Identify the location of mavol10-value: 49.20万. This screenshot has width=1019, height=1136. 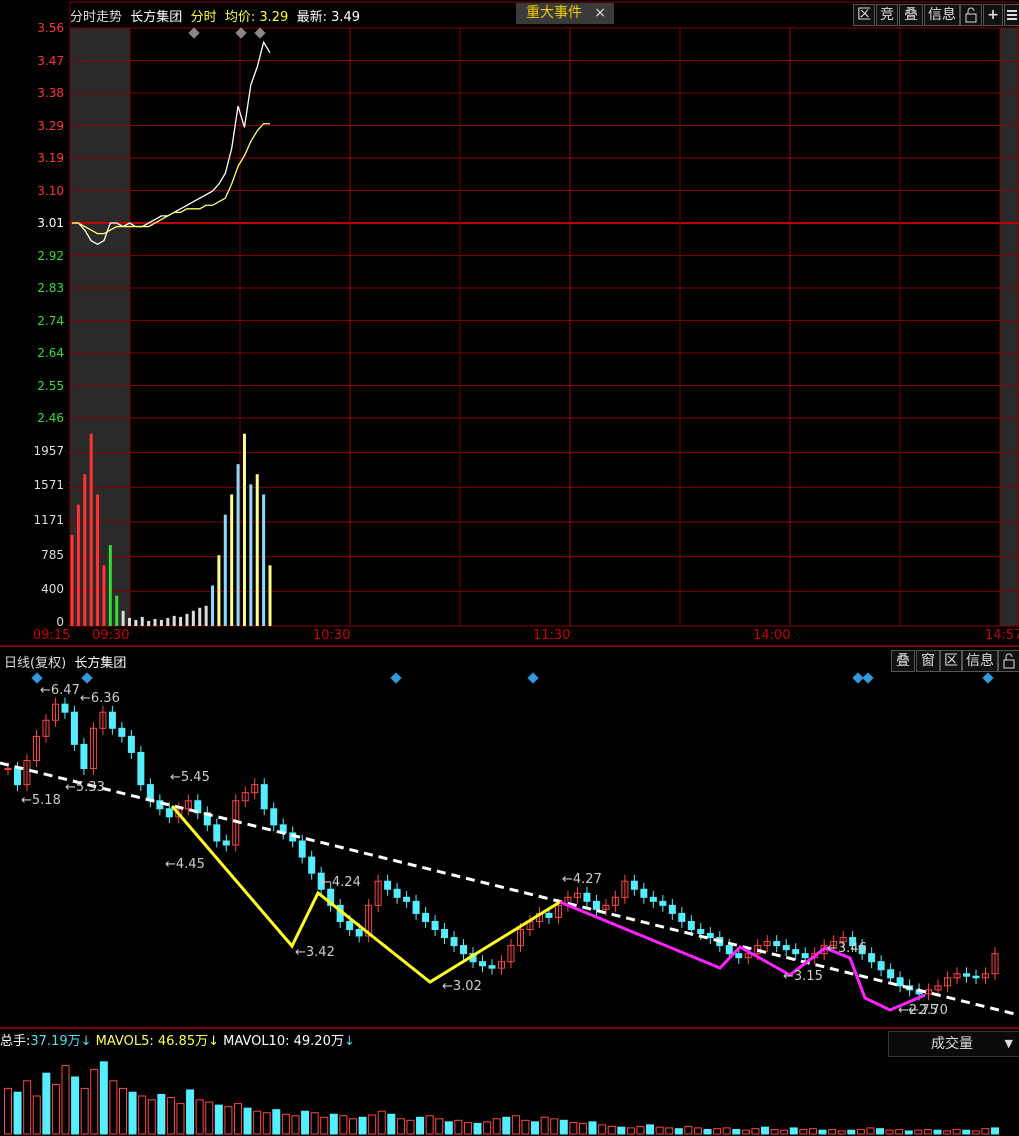
(318, 1041).